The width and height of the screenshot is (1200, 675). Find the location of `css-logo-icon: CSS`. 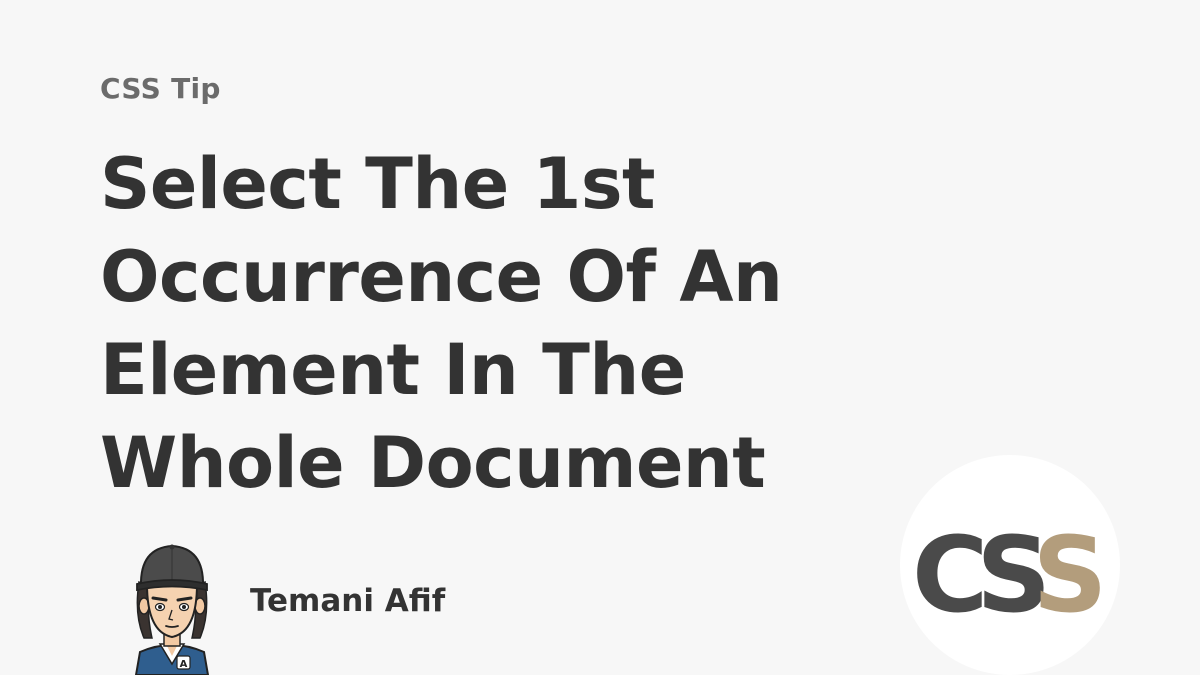

css-logo-icon: CSS is located at coordinates (1013, 575).